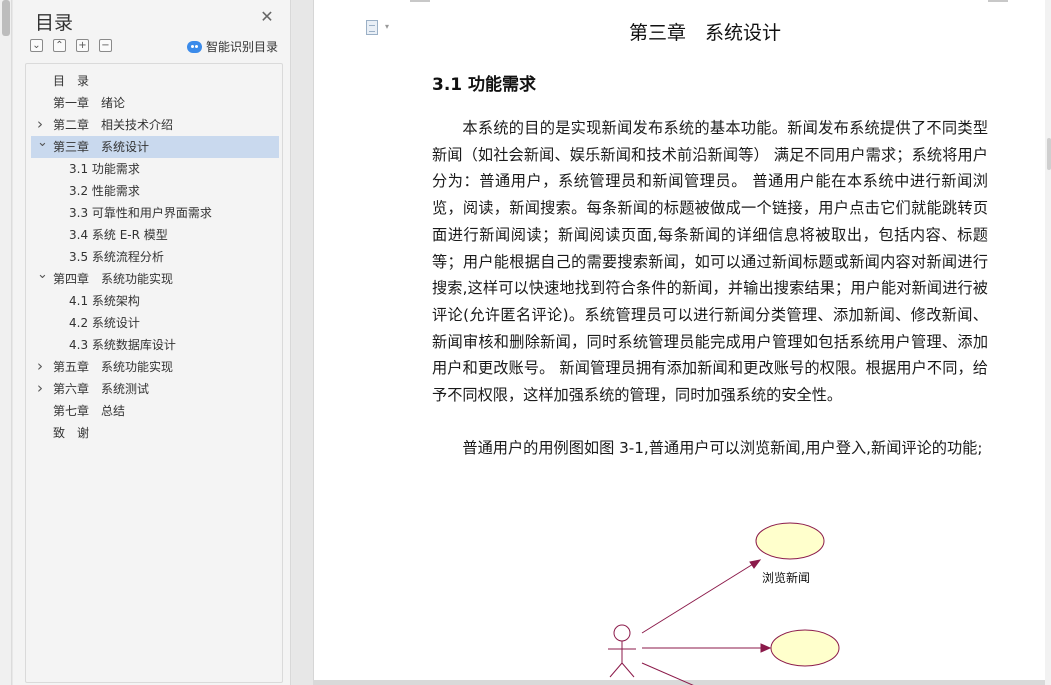 Image resolution: width=1051 pixels, height=685 pixels. Describe the element at coordinates (118, 235) in the screenshot. I see `toc-item-label: 3.4 系统 E-R 模型` at that location.